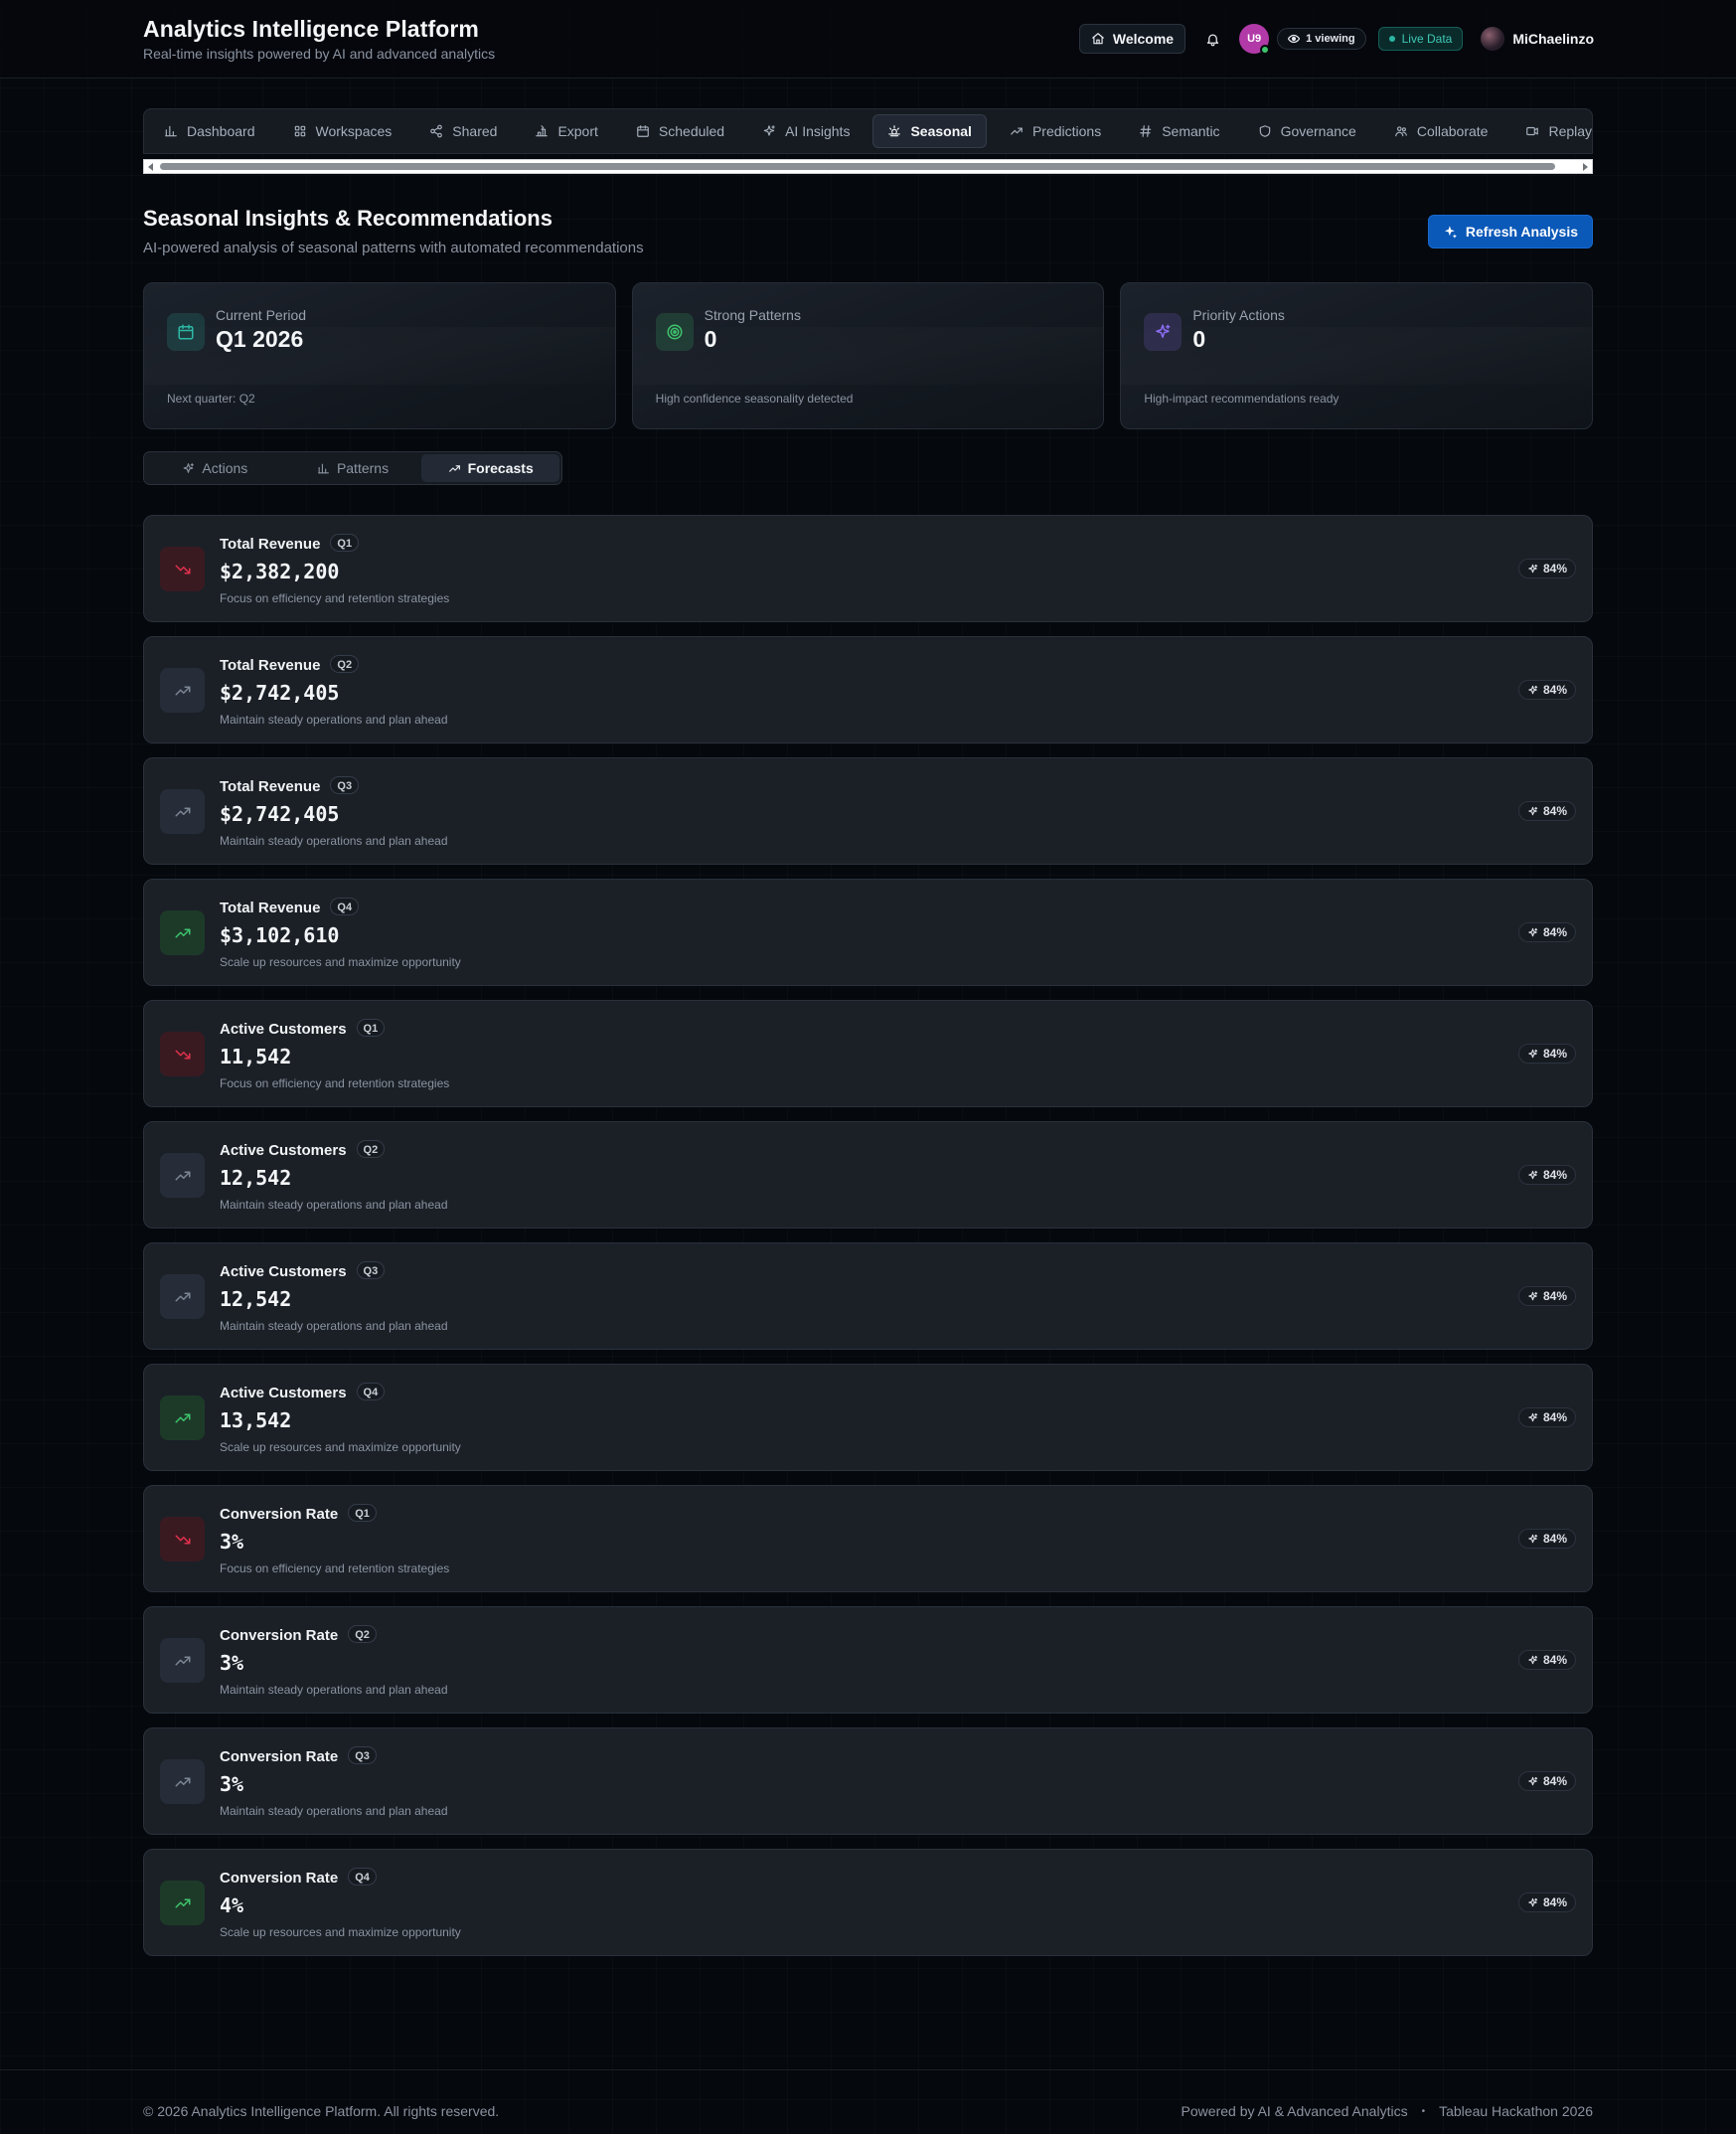 The image size is (1736, 2134). What do you see at coordinates (280, 935) in the screenshot?
I see `forecast-value: $3,102,610` at bounding box center [280, 935].